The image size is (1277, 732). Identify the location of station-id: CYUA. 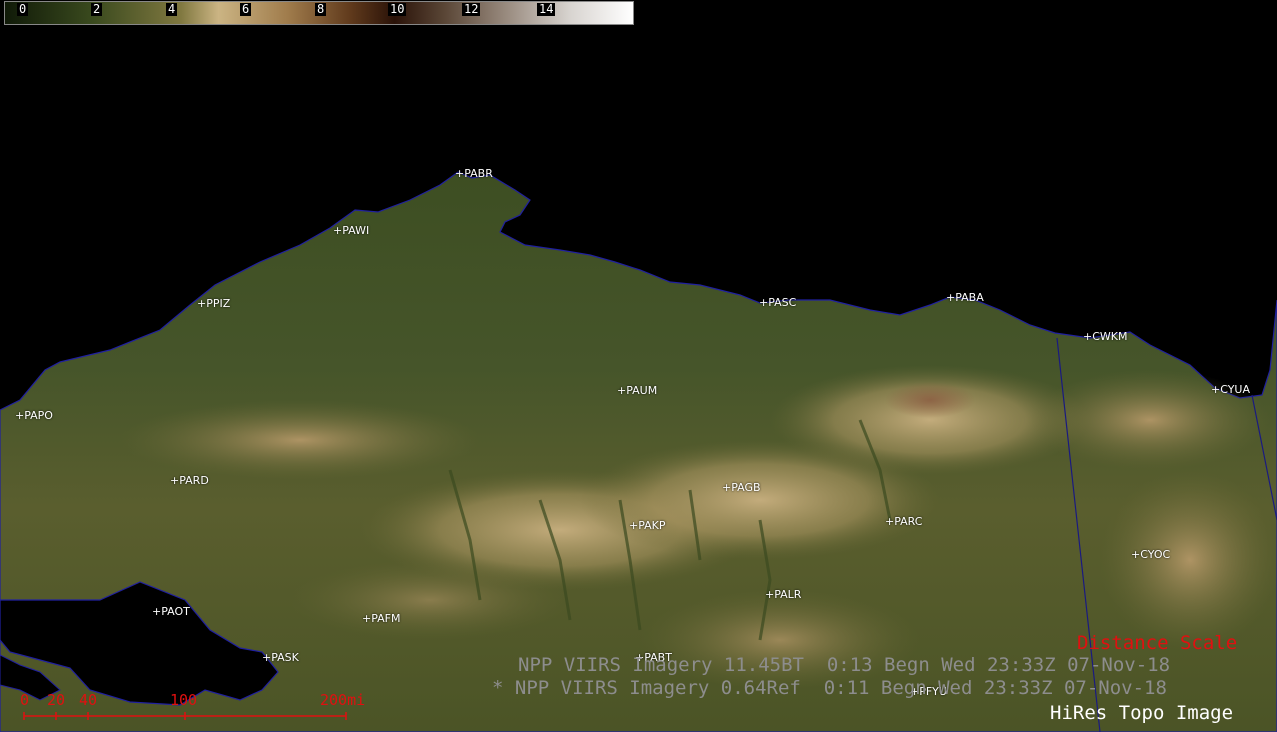
(1235, 389).